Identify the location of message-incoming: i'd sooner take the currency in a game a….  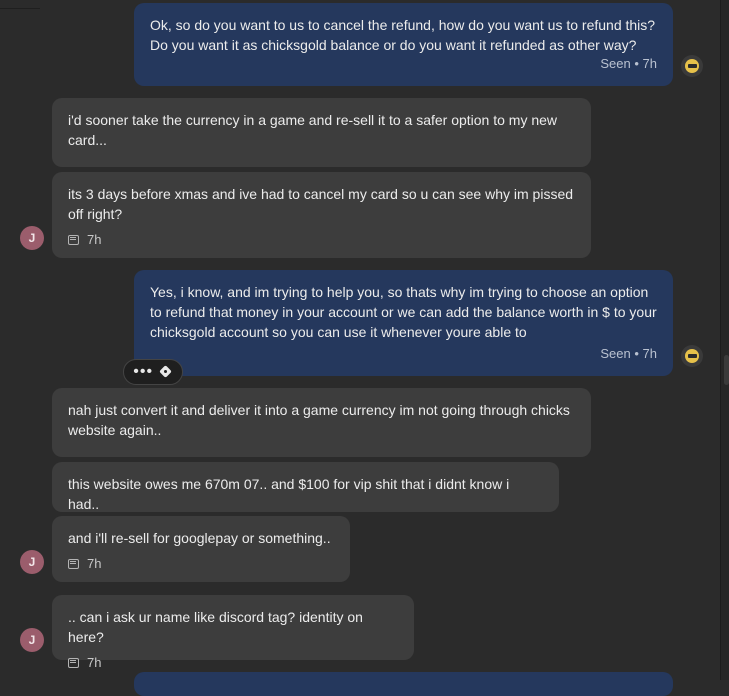
(321, 132).